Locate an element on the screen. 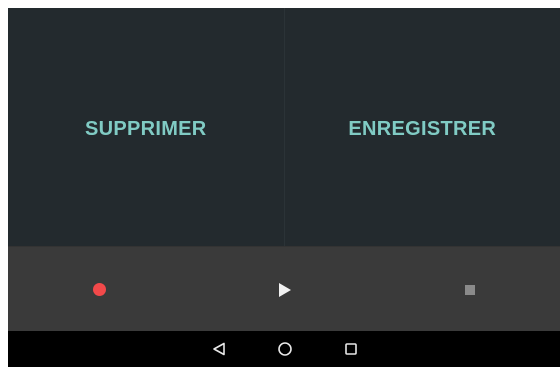 The width and height of the screenshot is (560, 367). recents-icon is located at coordinates (351, 349).